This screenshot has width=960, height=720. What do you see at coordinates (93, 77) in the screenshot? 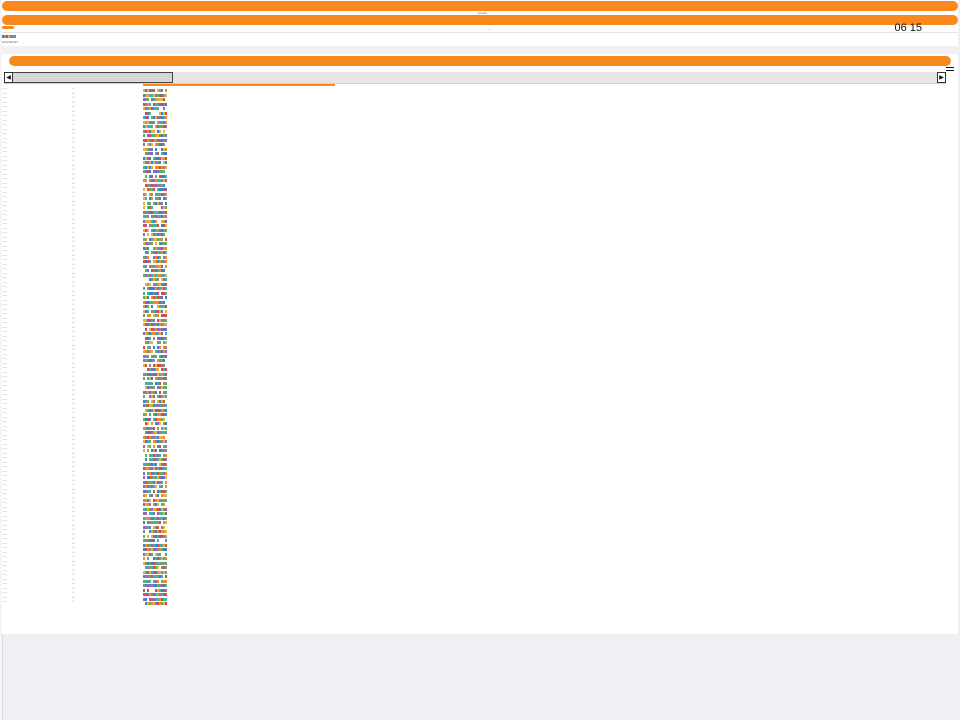
I see `scroll-thumb` at bounding box center [93, 77].